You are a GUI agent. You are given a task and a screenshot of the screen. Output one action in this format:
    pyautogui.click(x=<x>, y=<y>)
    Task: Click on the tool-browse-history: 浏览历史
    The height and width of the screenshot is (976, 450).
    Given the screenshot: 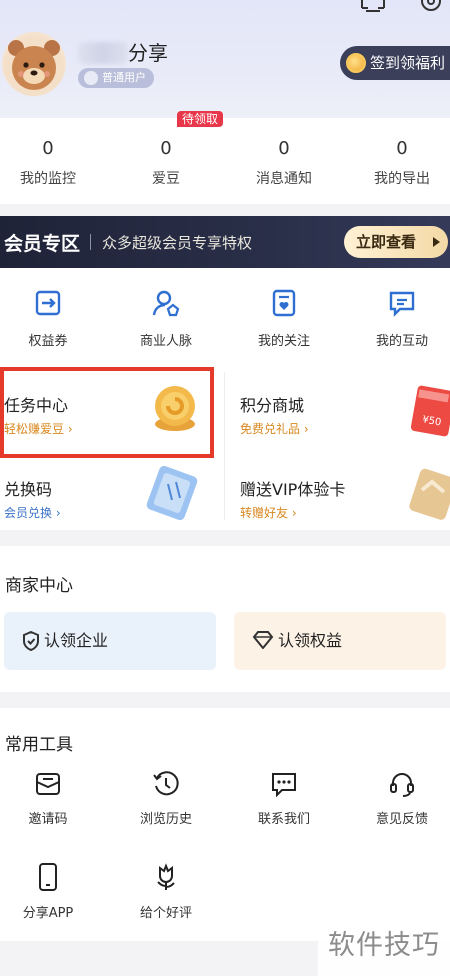 What is the action you would take?
    pyautogui.click(x=166, y=798)
    